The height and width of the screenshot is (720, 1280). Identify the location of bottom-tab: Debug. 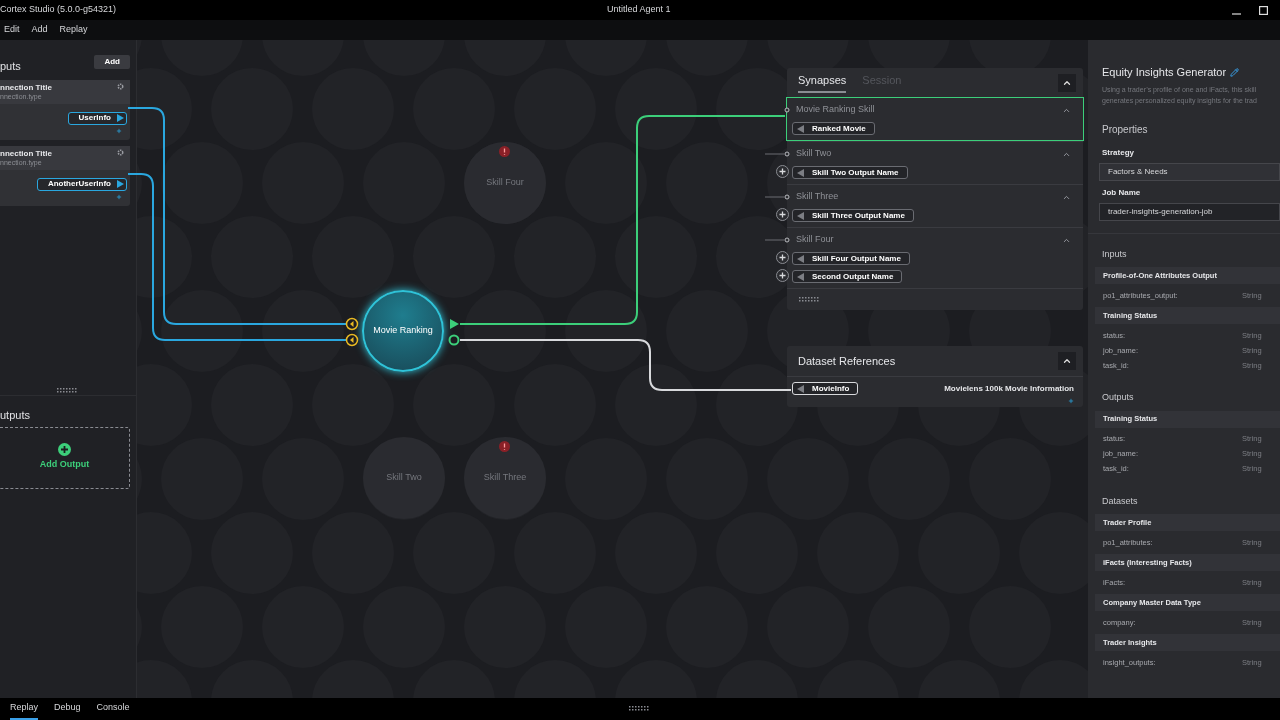
(67, 709).